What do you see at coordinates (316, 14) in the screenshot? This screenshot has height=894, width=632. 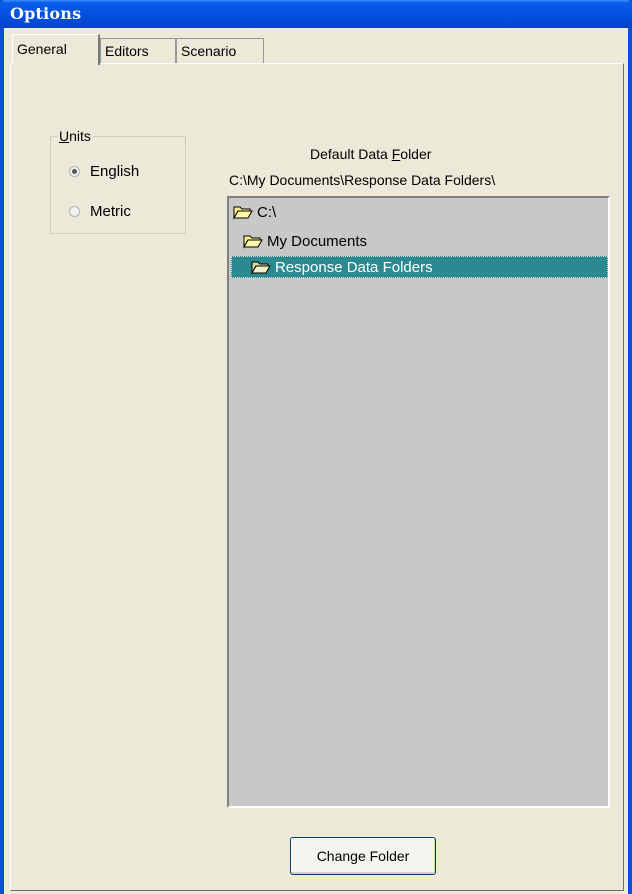 I see `title-bar: Options` at bounding box center [316, 14].